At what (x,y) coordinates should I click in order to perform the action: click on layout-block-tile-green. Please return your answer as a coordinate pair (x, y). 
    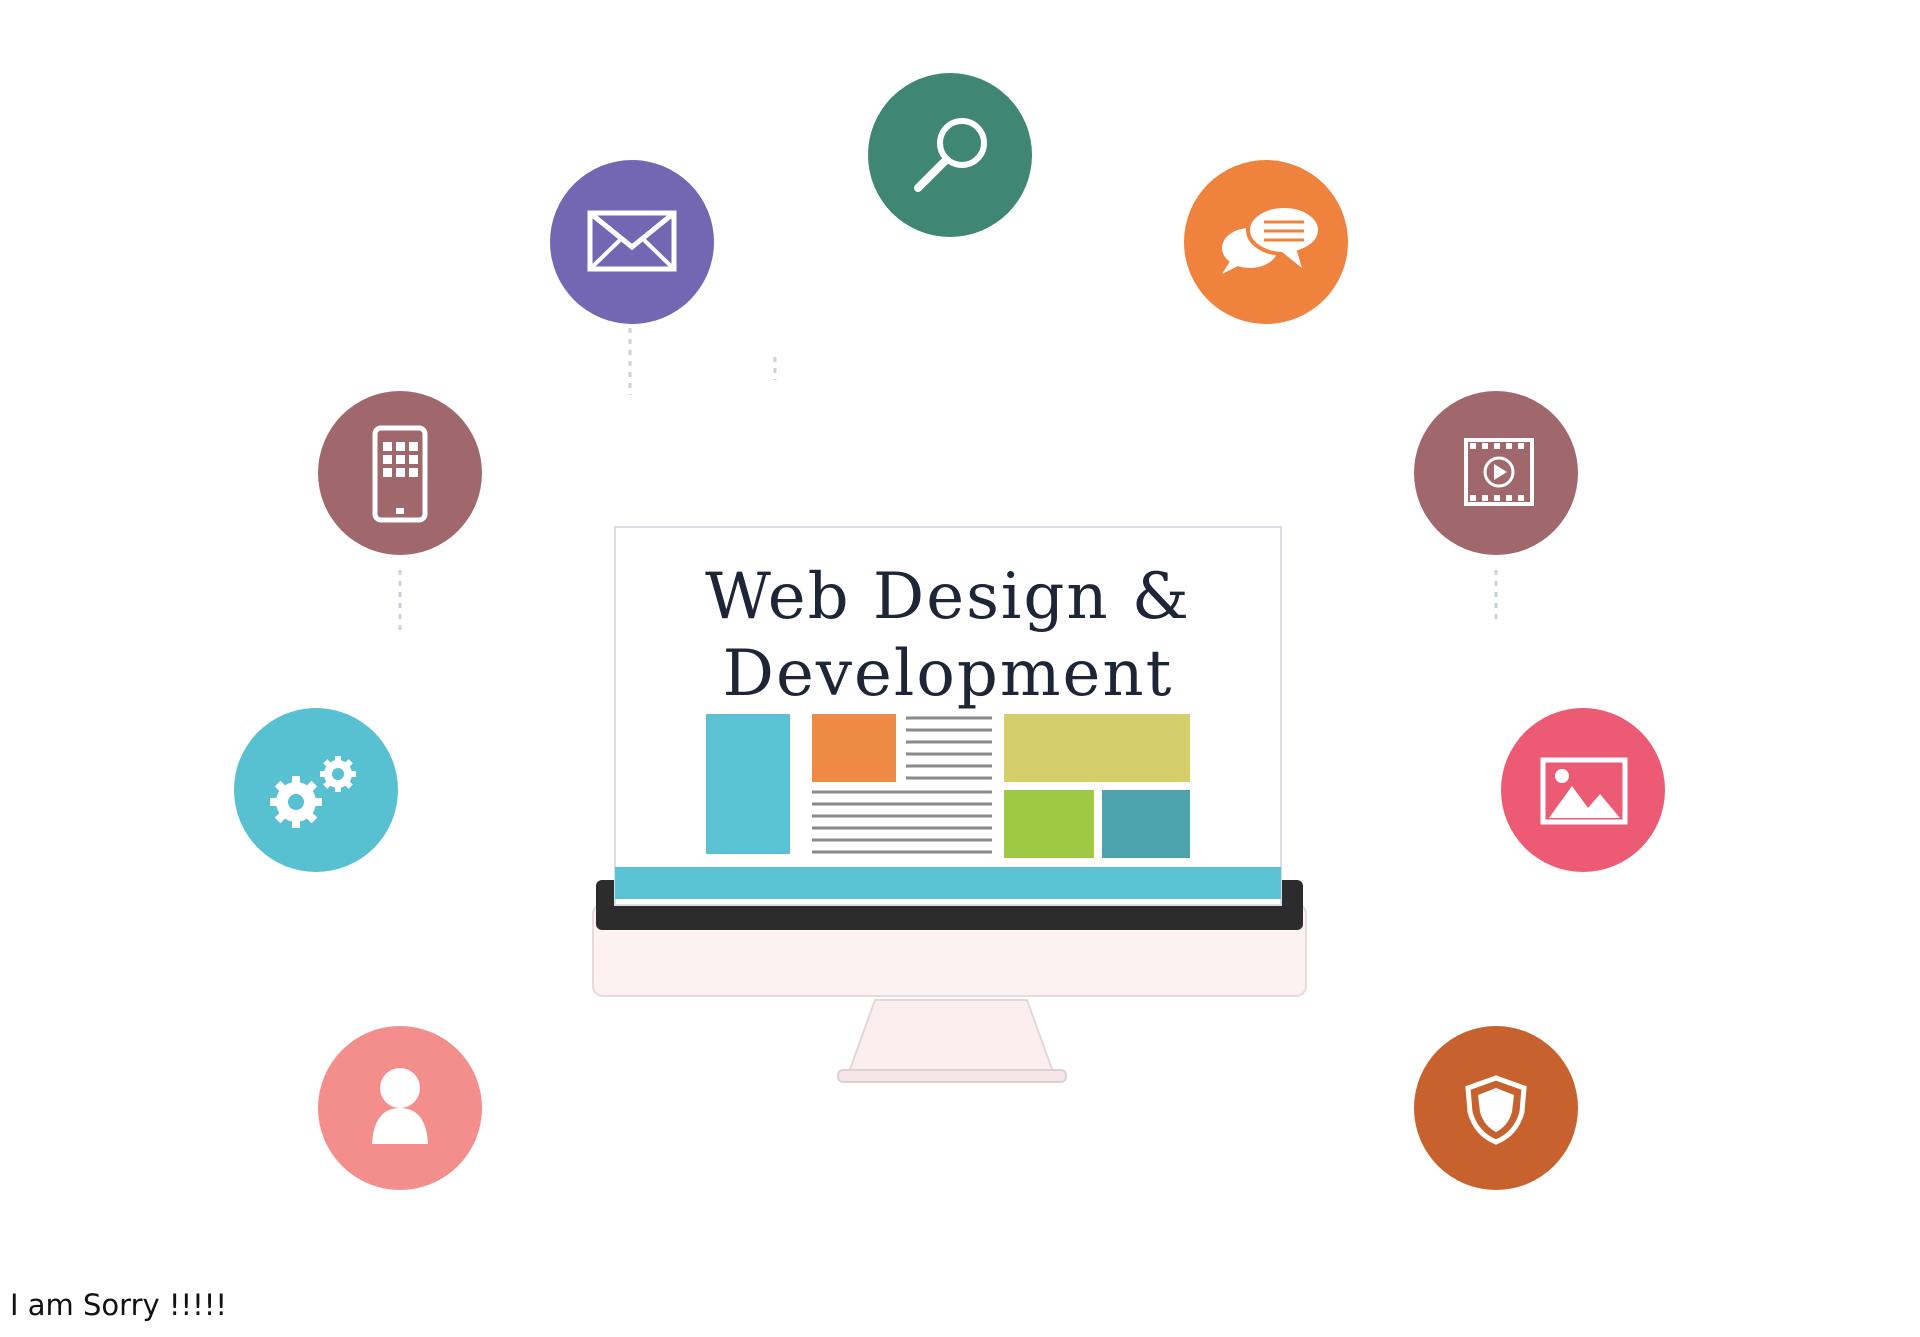
    Looking at the image, I should click on (1049, 824).